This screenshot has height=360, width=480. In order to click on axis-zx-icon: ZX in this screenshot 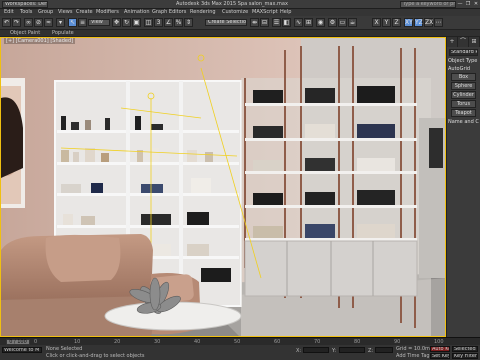, I will do `click(428, 22)`.